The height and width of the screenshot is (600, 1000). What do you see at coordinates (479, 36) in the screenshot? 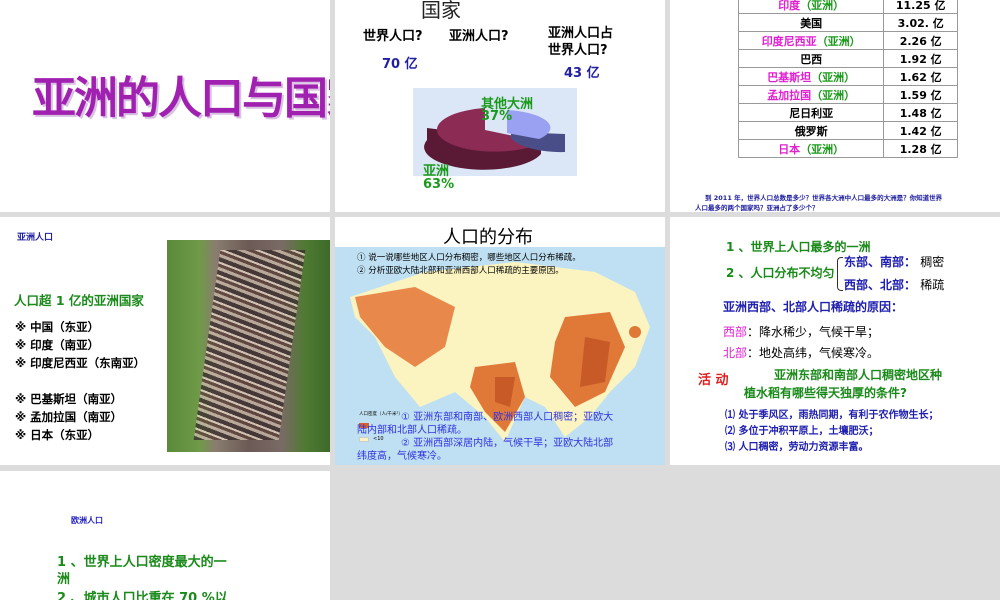
I see `question-asia: 亚洲人口?` at bounding box center [479, 36].